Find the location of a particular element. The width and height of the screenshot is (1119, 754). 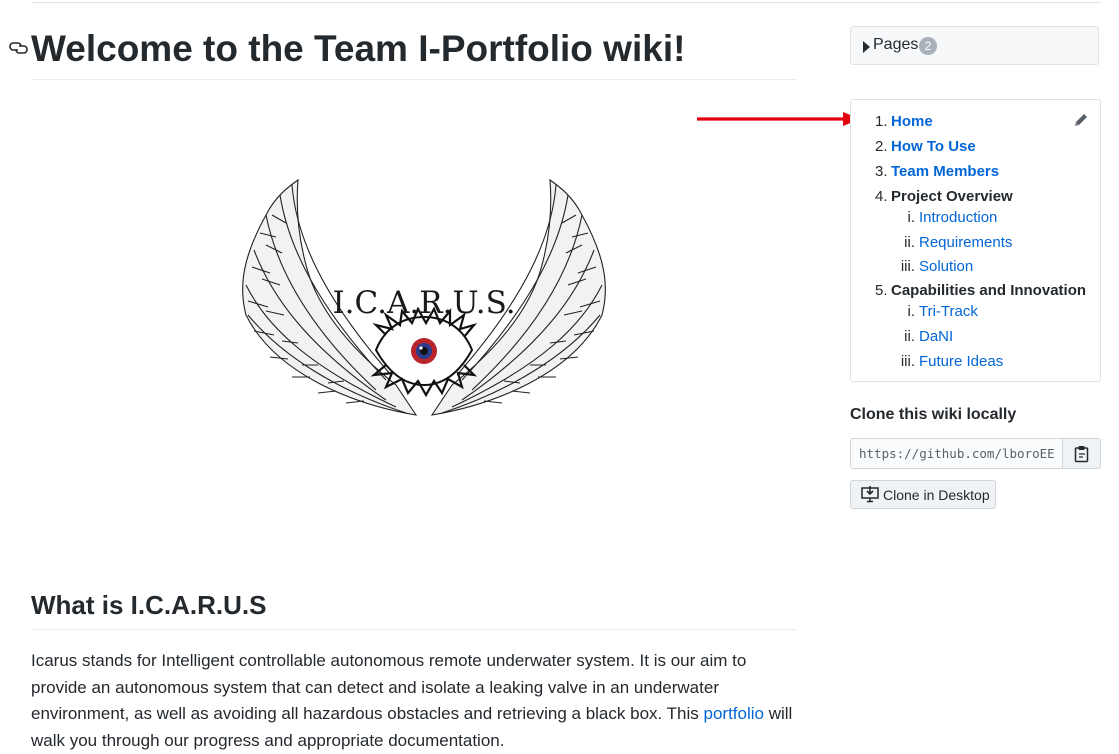

toc-heading-project-overview: 4. Project Overview is located at coordinates (944, 196).